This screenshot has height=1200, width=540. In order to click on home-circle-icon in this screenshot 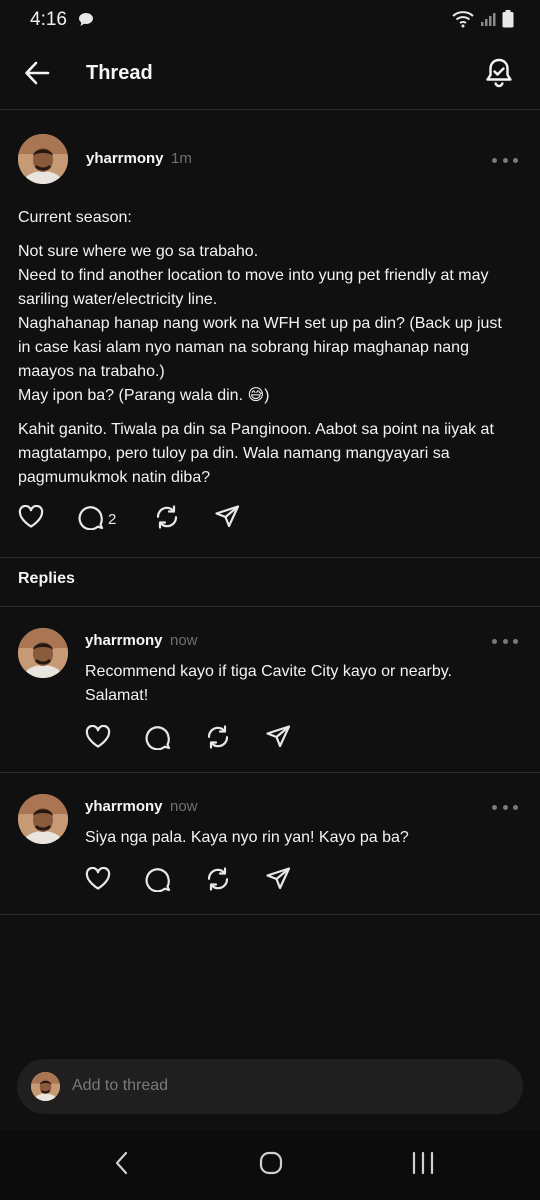, I will do `click(271, 1165)`.